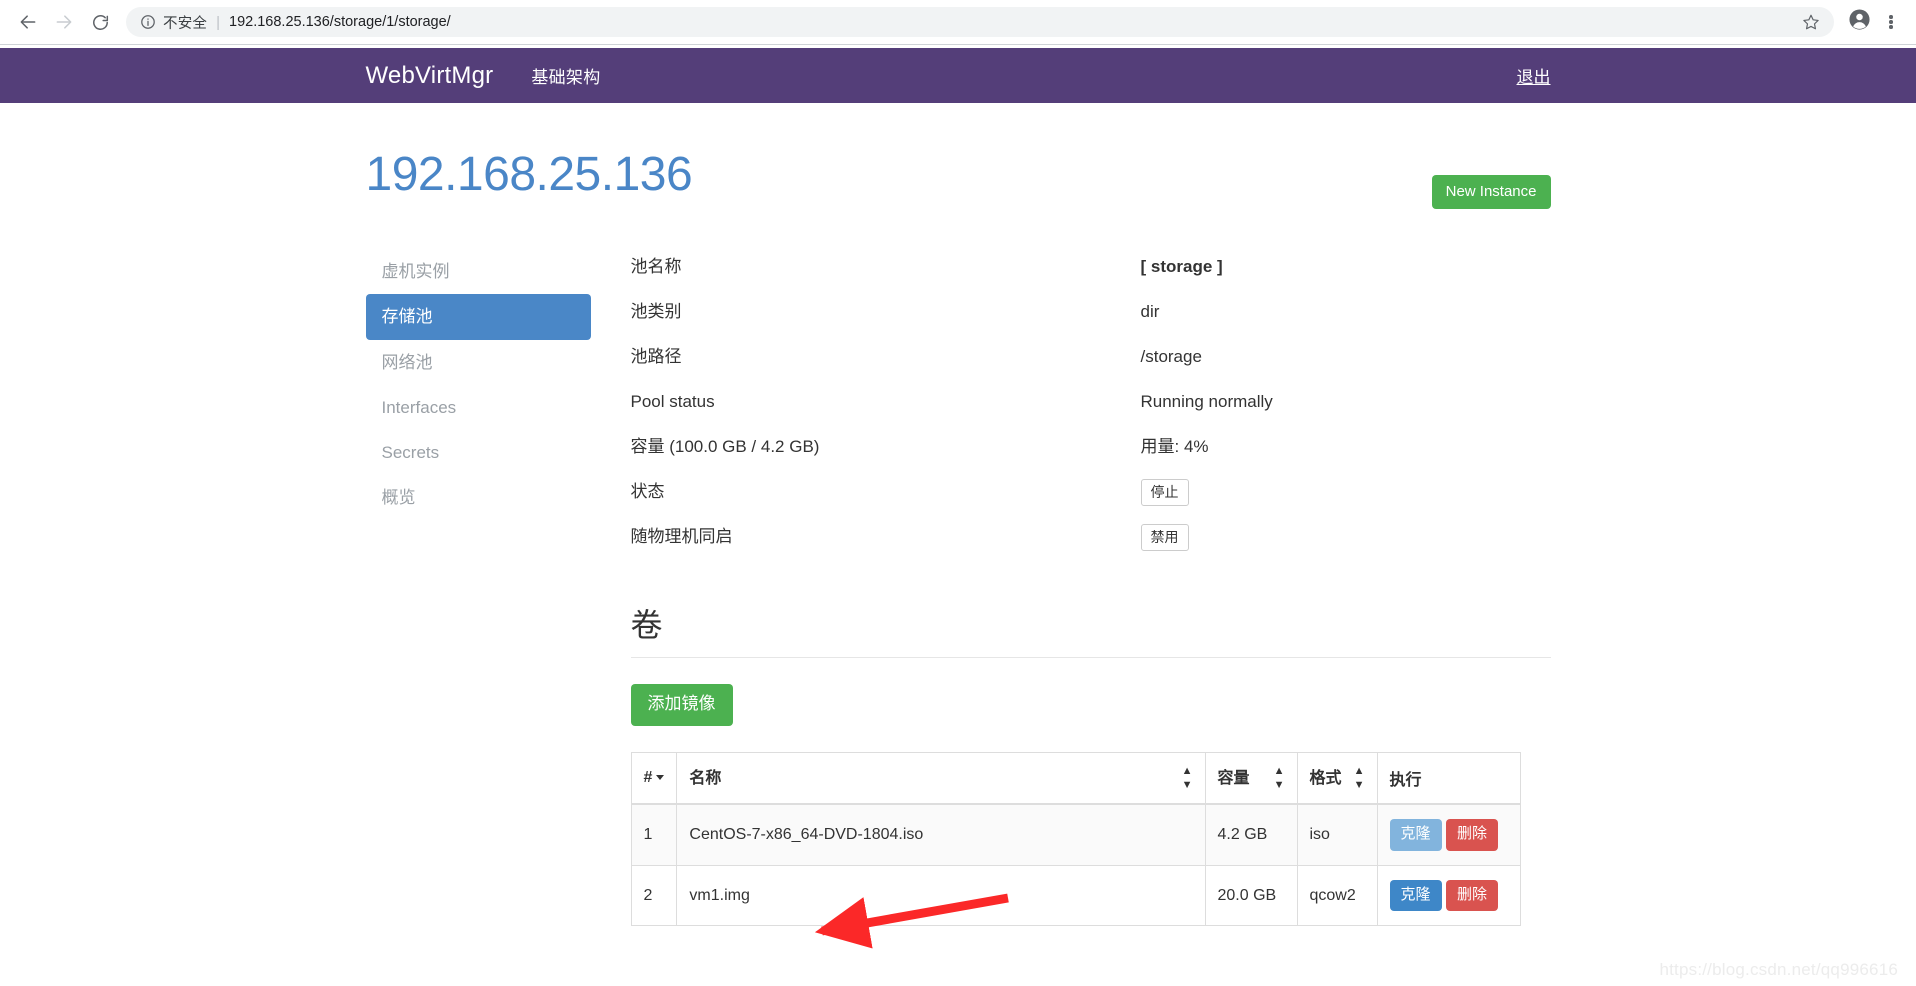 The height and width of the screenshot is (986, 1916). I want to click on detail-value-pool-path: /storage, so click(1171, 357).